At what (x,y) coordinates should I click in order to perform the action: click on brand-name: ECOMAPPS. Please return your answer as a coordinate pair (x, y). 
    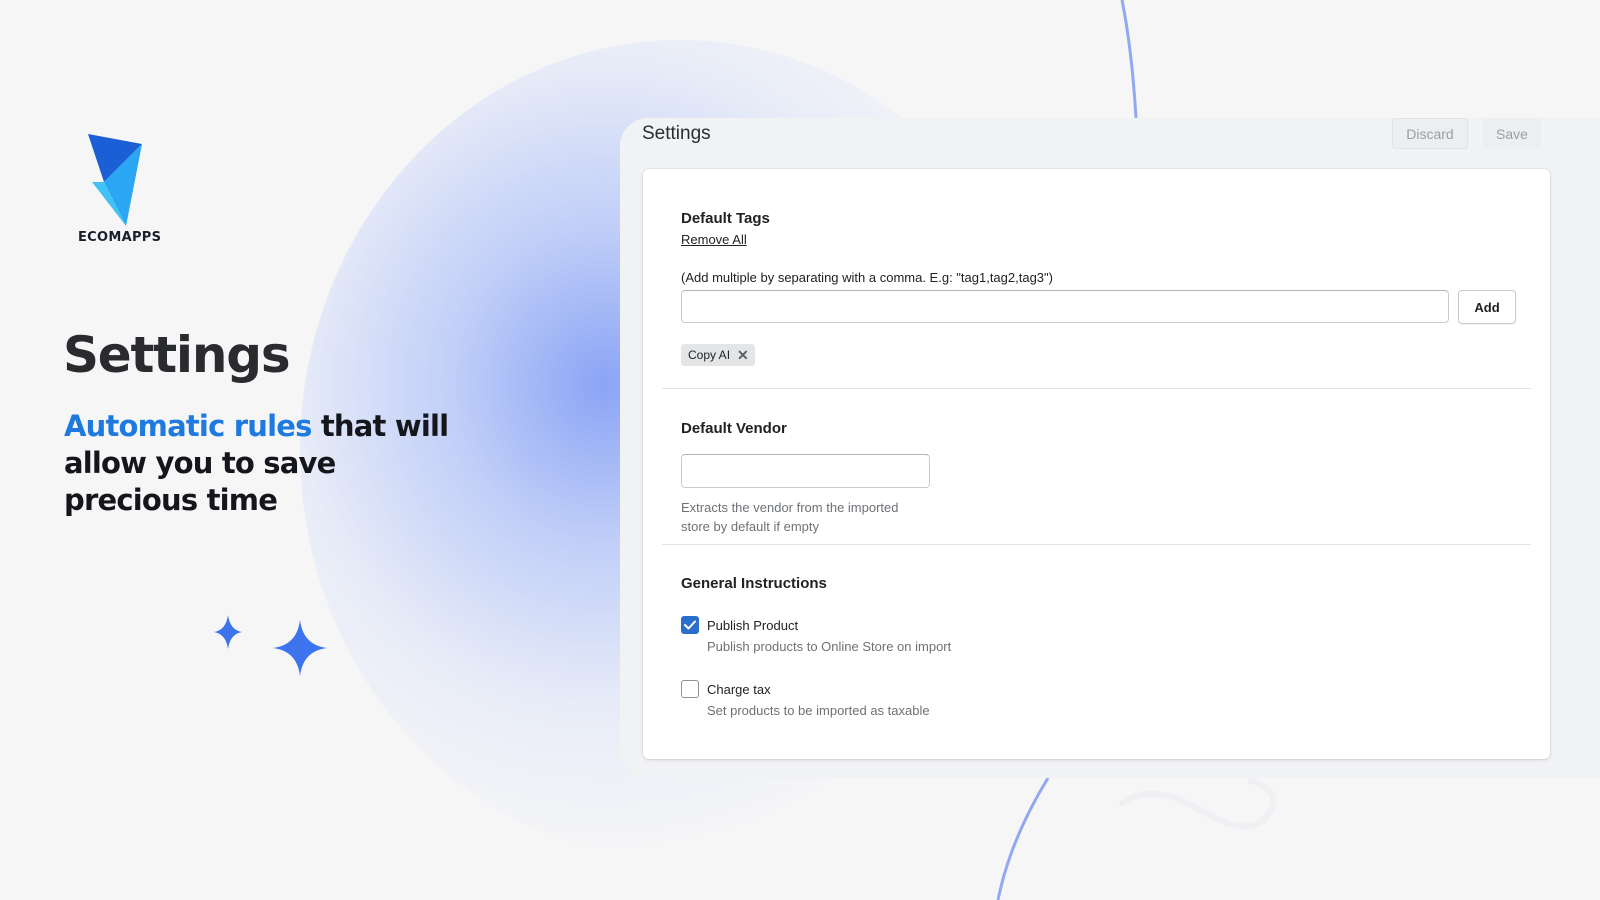
    Looking at the image, I should click on (120, 237).